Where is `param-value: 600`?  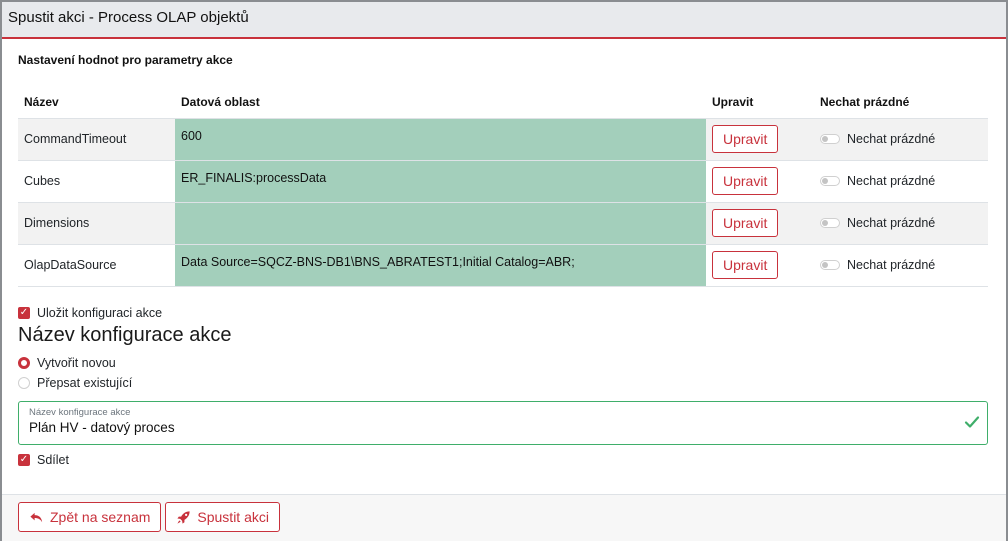
param-value: 600 is located at coordinates (440, 138).